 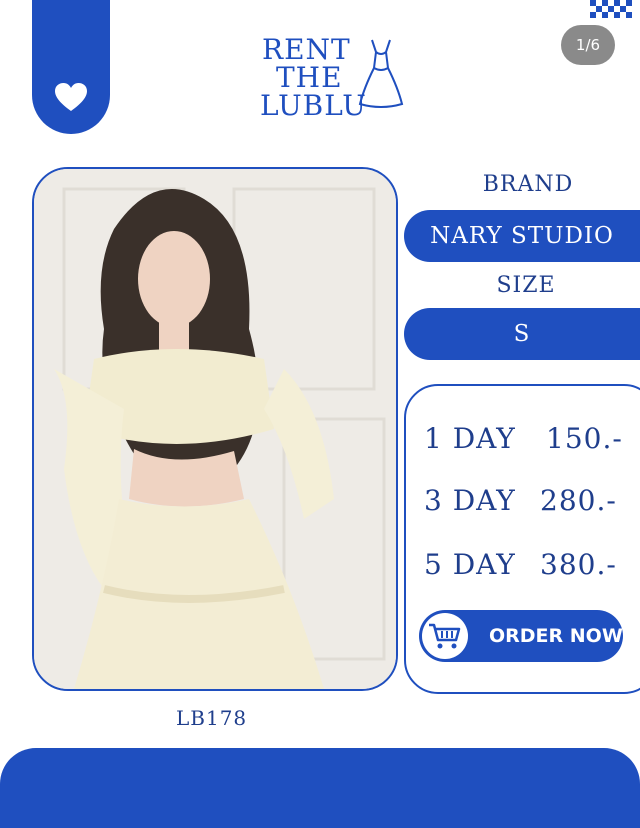 What do you see at coordinates (320, 788) in the screenshot?
I see `footer-bar` at bounding box center [320, 788].